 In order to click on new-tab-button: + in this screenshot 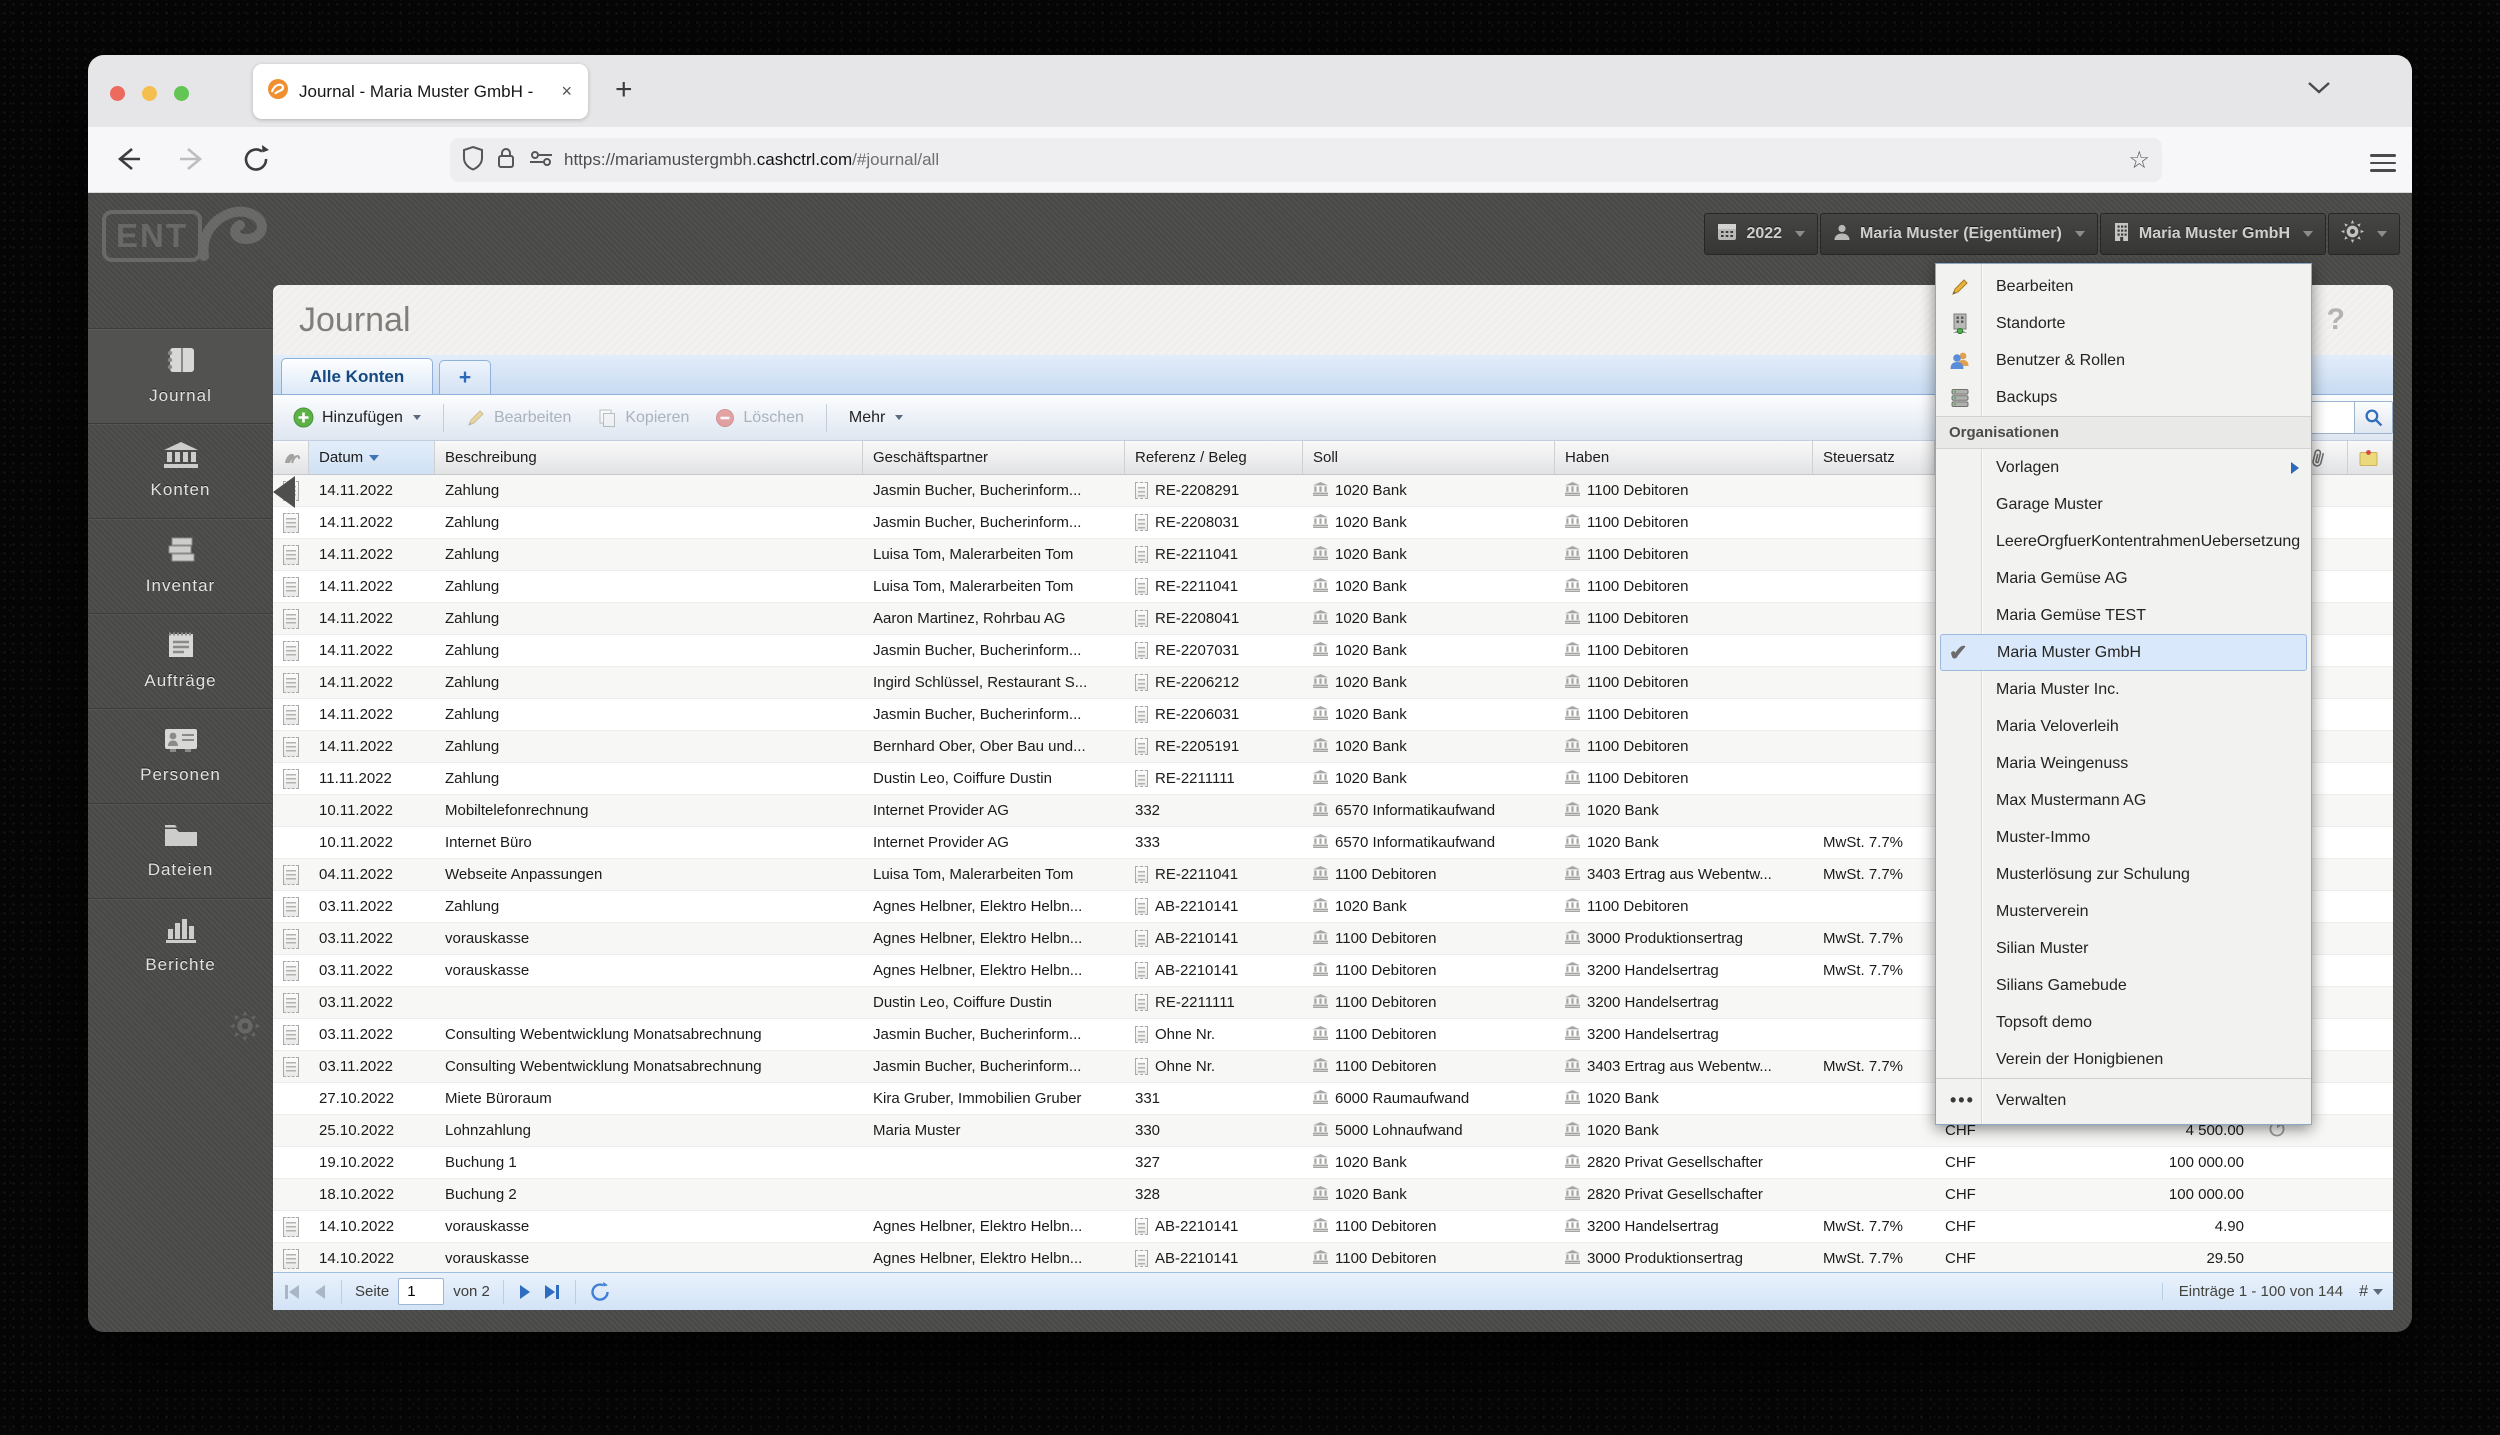, I will do `click(624, 90)`.